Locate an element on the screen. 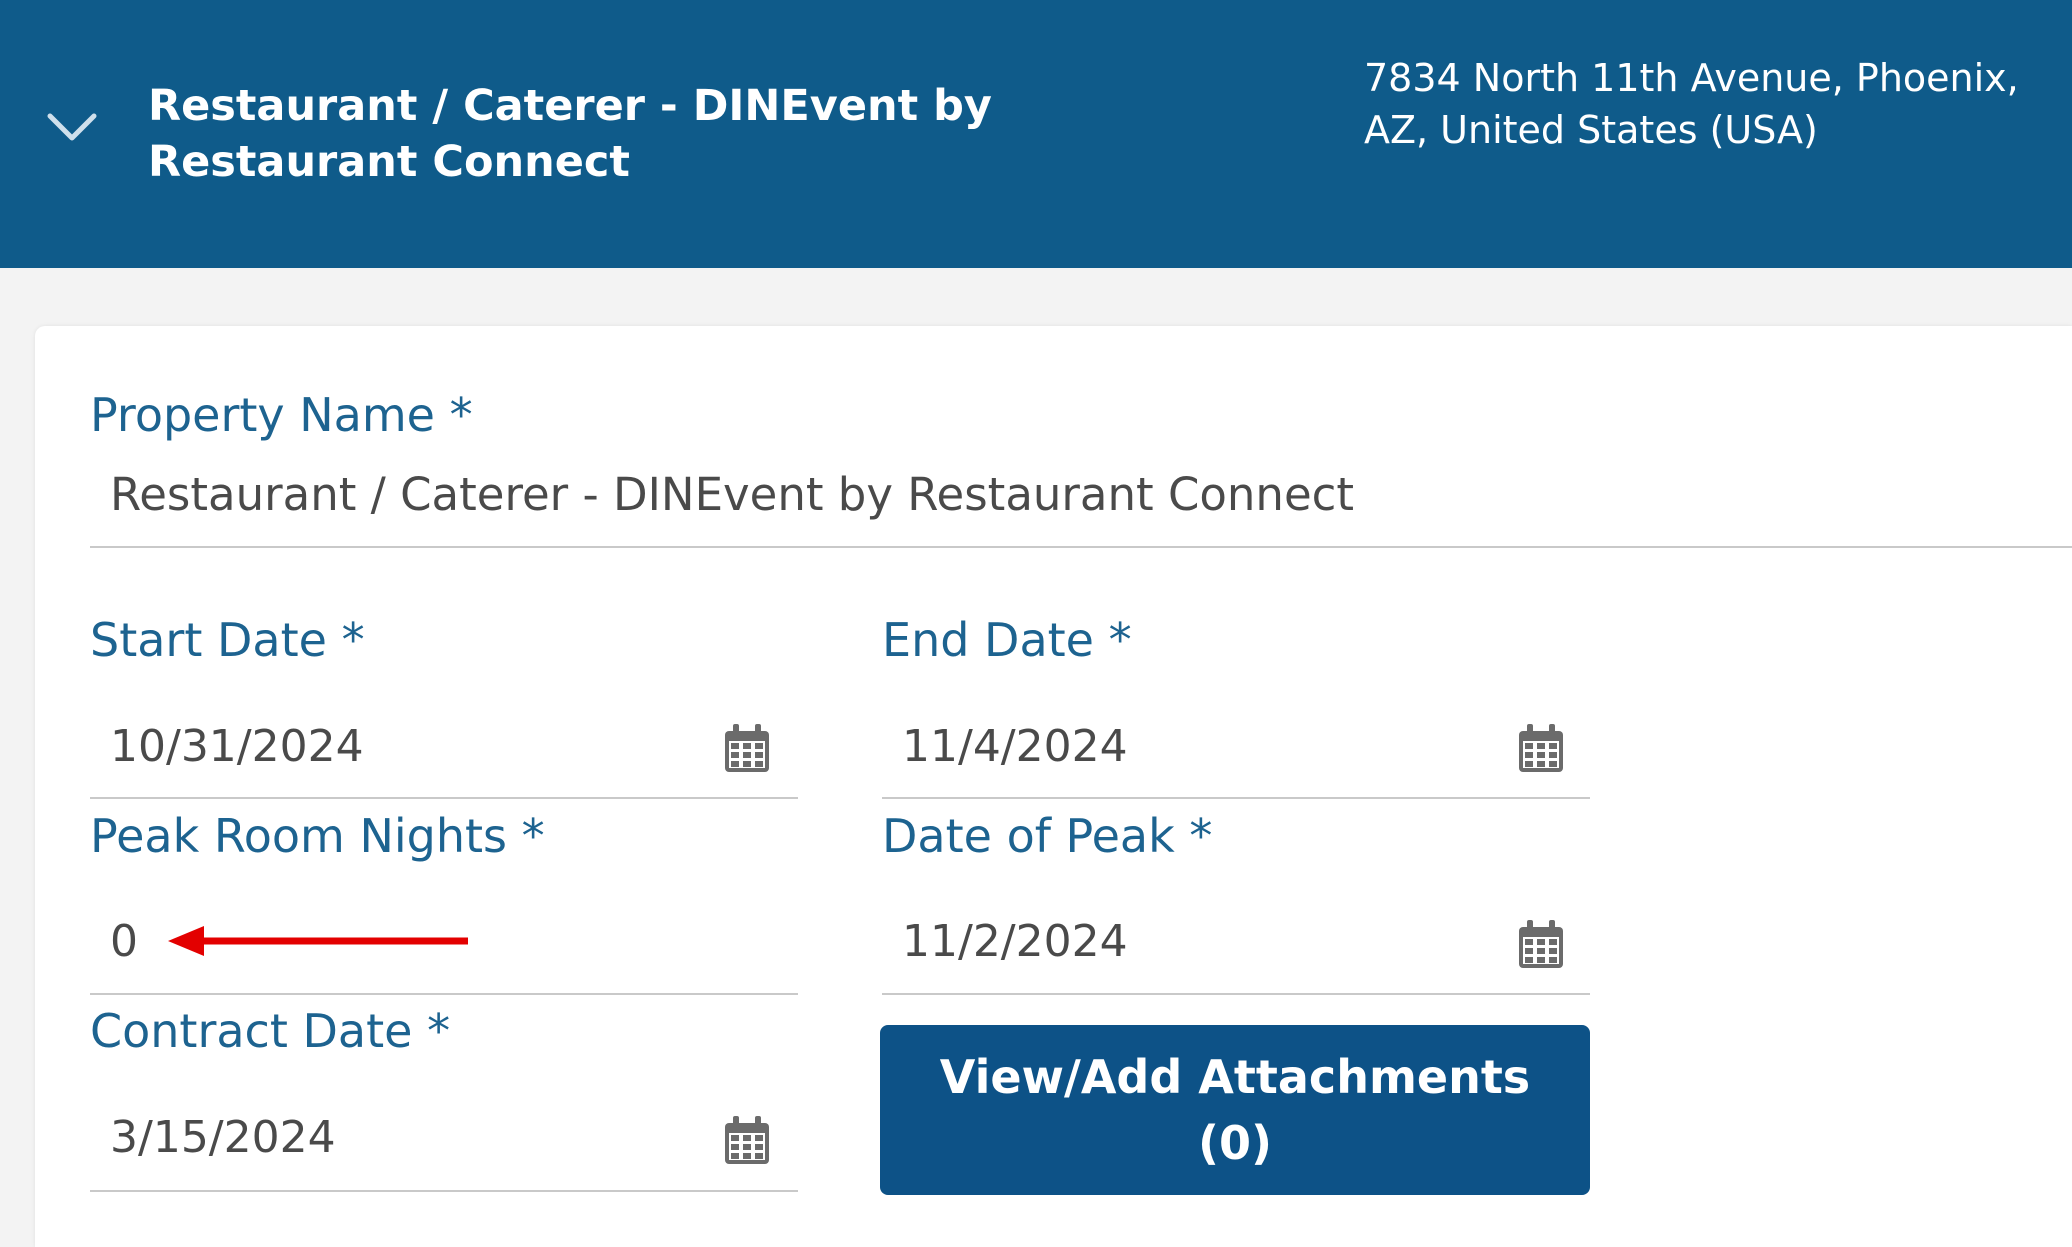 The image size is (2072, 1247). date-of-peak-field: 11/2/2024 is located at coordinates (1015, 942).